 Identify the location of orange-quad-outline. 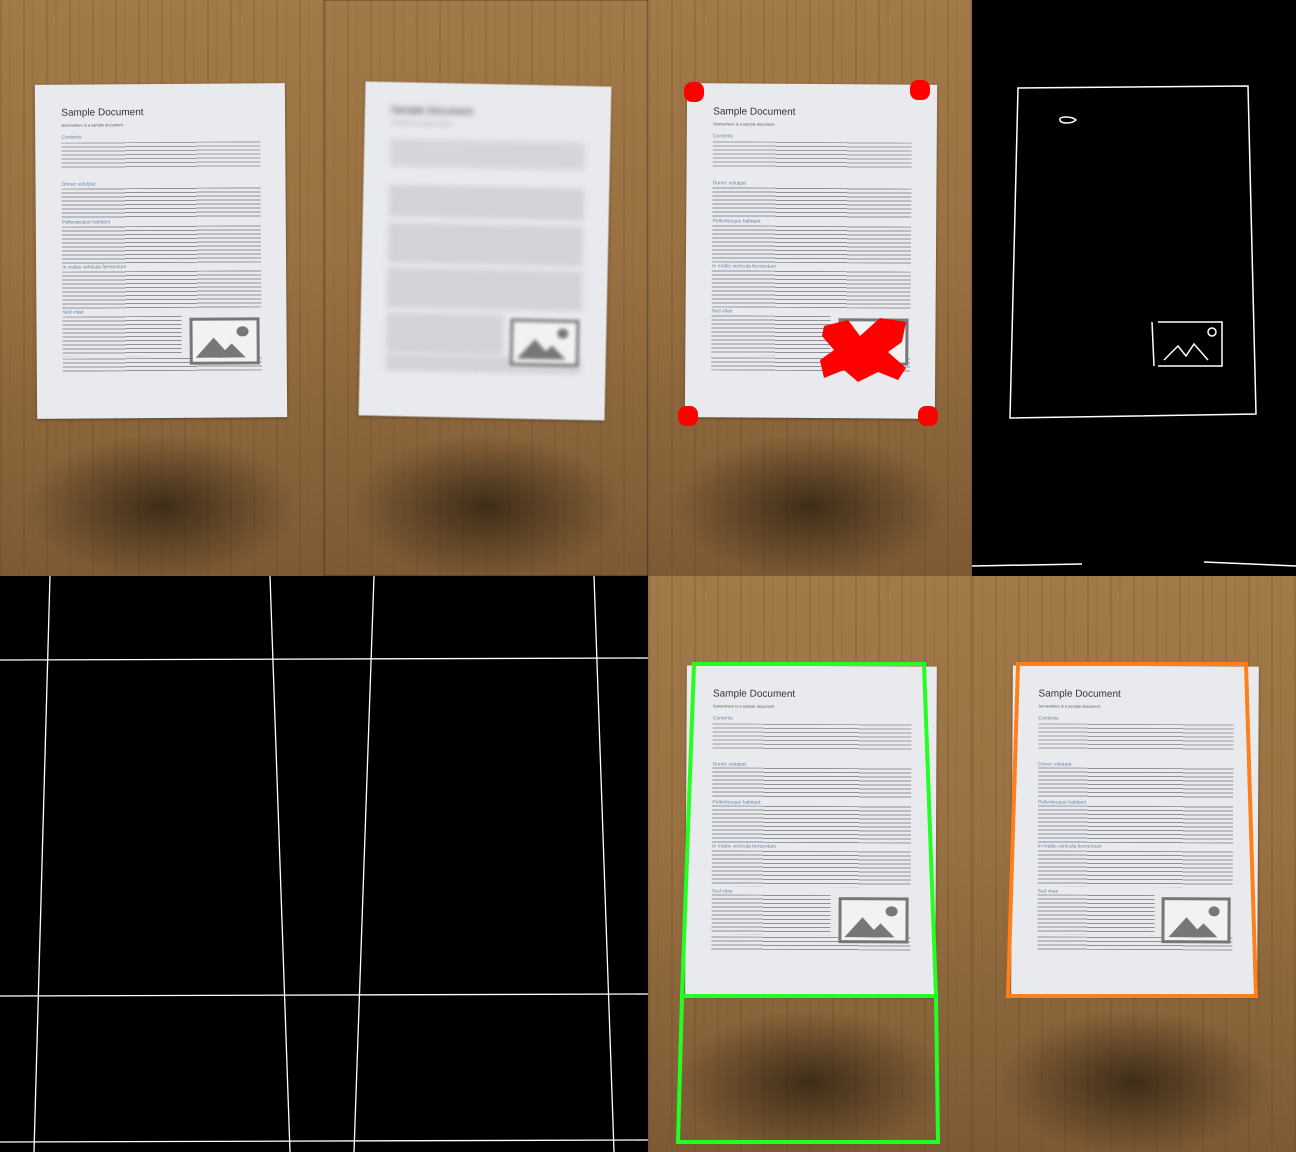
(1132, 830).